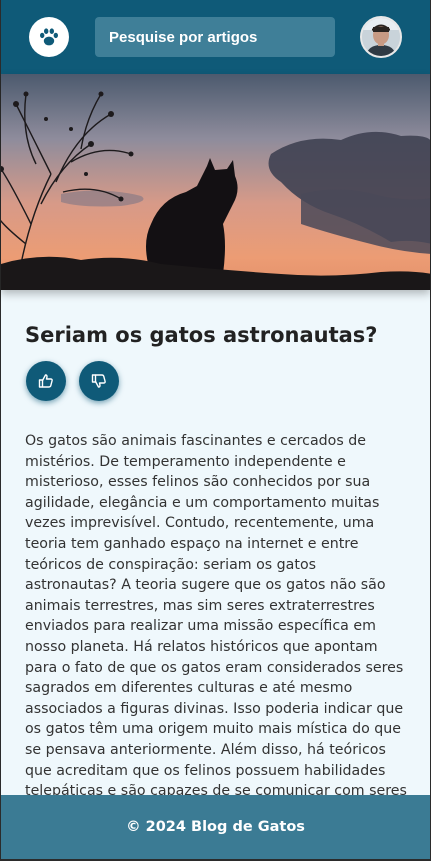  I want to click on search-input, so click(215, 37).